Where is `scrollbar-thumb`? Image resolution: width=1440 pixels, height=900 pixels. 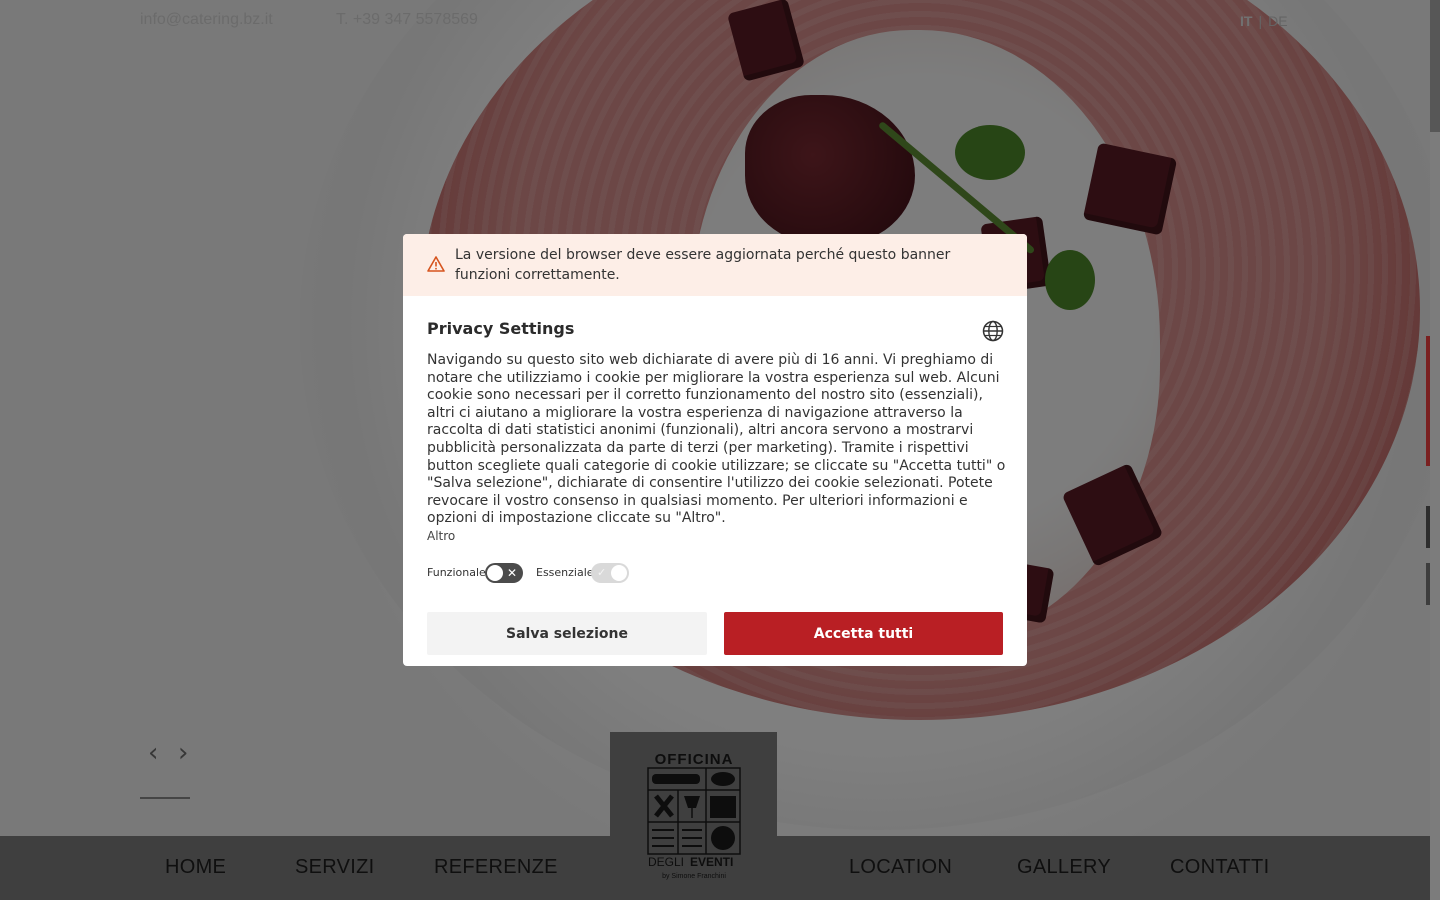 scrollbar-thumb is located at coordinates (1435, 66).